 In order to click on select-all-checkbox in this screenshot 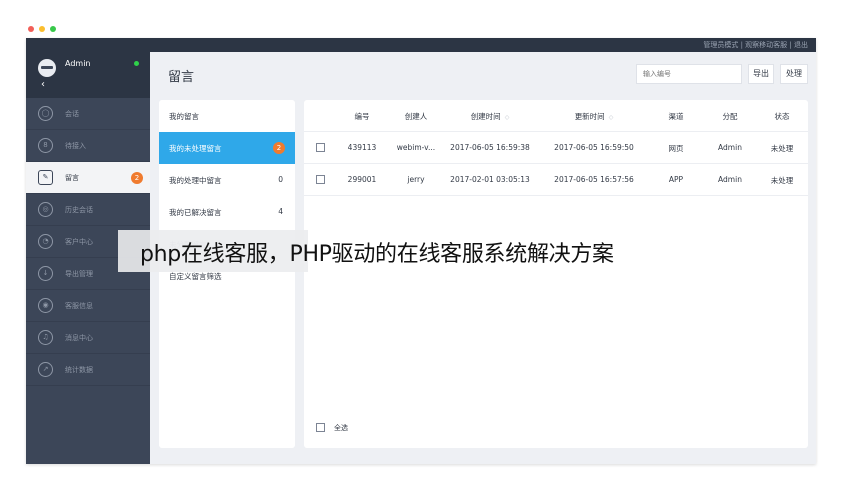, I will do `click(320, 427)`.